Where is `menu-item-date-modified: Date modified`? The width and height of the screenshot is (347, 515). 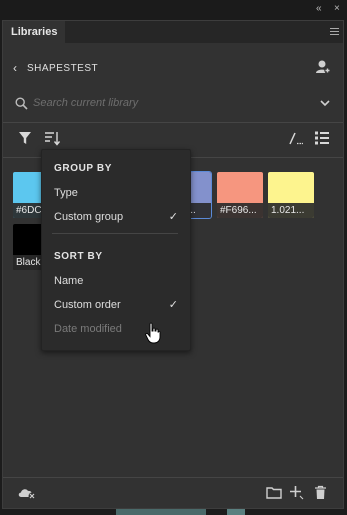 menu-item-date-modified: Date modified is located at coordinates (116, 329).